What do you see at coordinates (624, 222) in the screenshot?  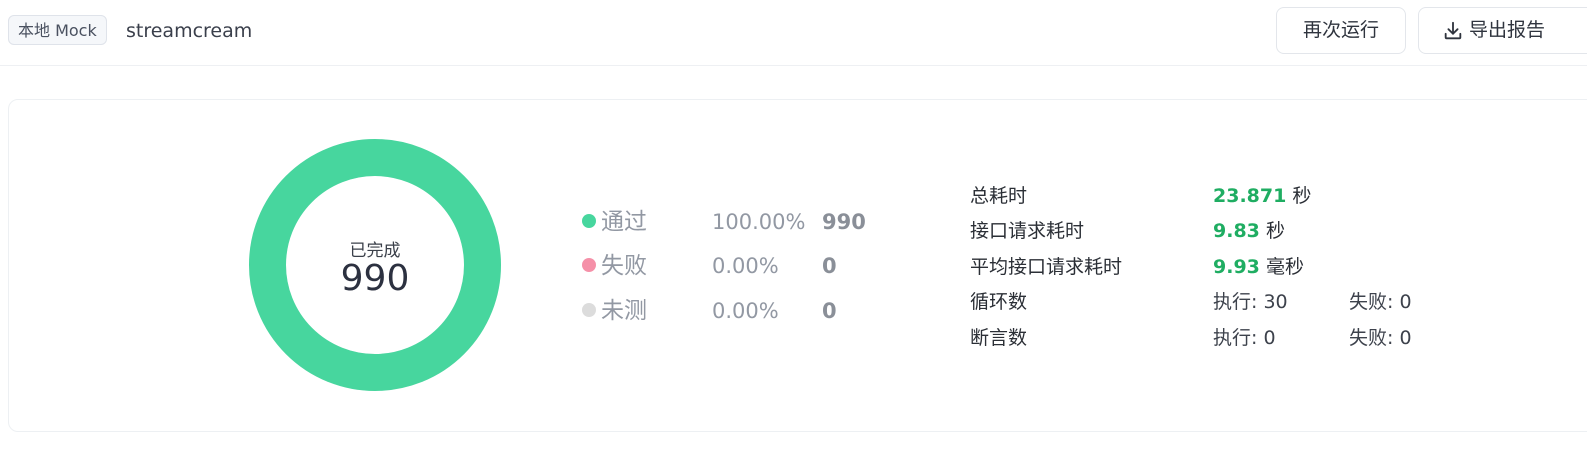 I see `legend-name-pass: 通过` at bounding box center [624, 222].